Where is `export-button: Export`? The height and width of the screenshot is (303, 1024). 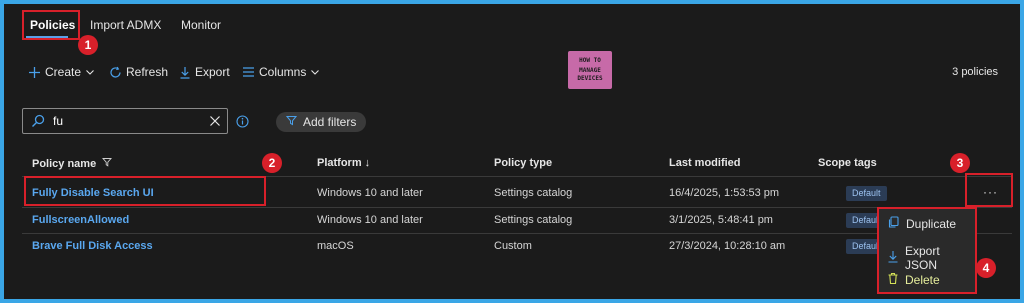
export-button: Export is located at coordinates (204, 72).